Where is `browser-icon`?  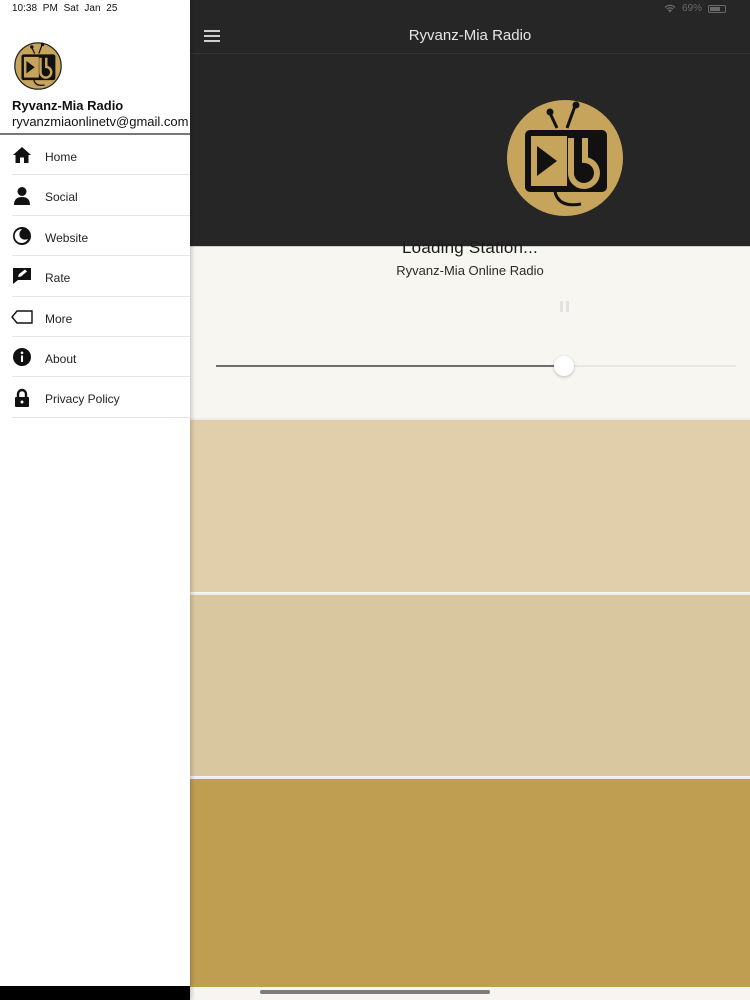 browser-icon is located at coordinates (22, 236).